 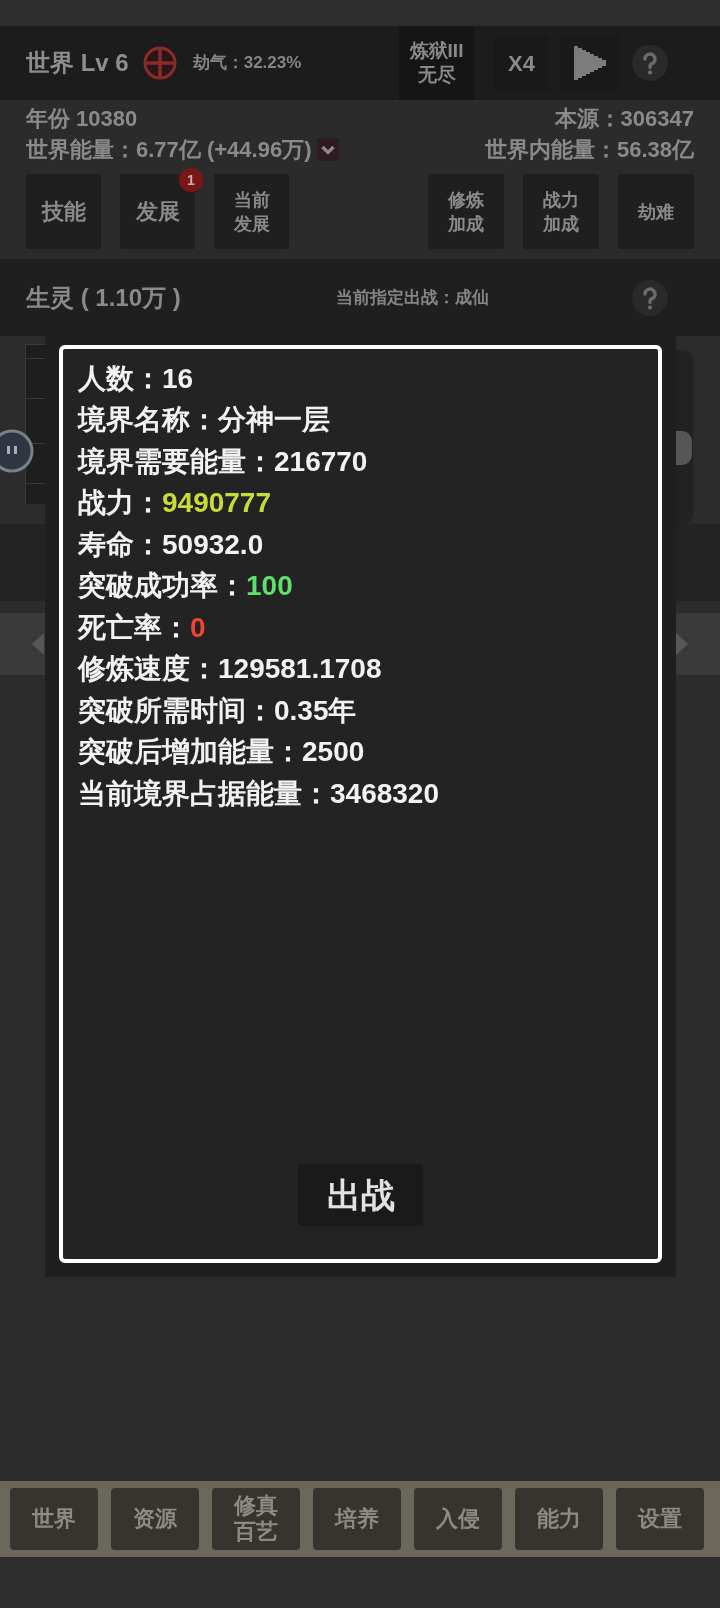 I want to click on stat-label: 死亡率：, so click(x=134, y=627).